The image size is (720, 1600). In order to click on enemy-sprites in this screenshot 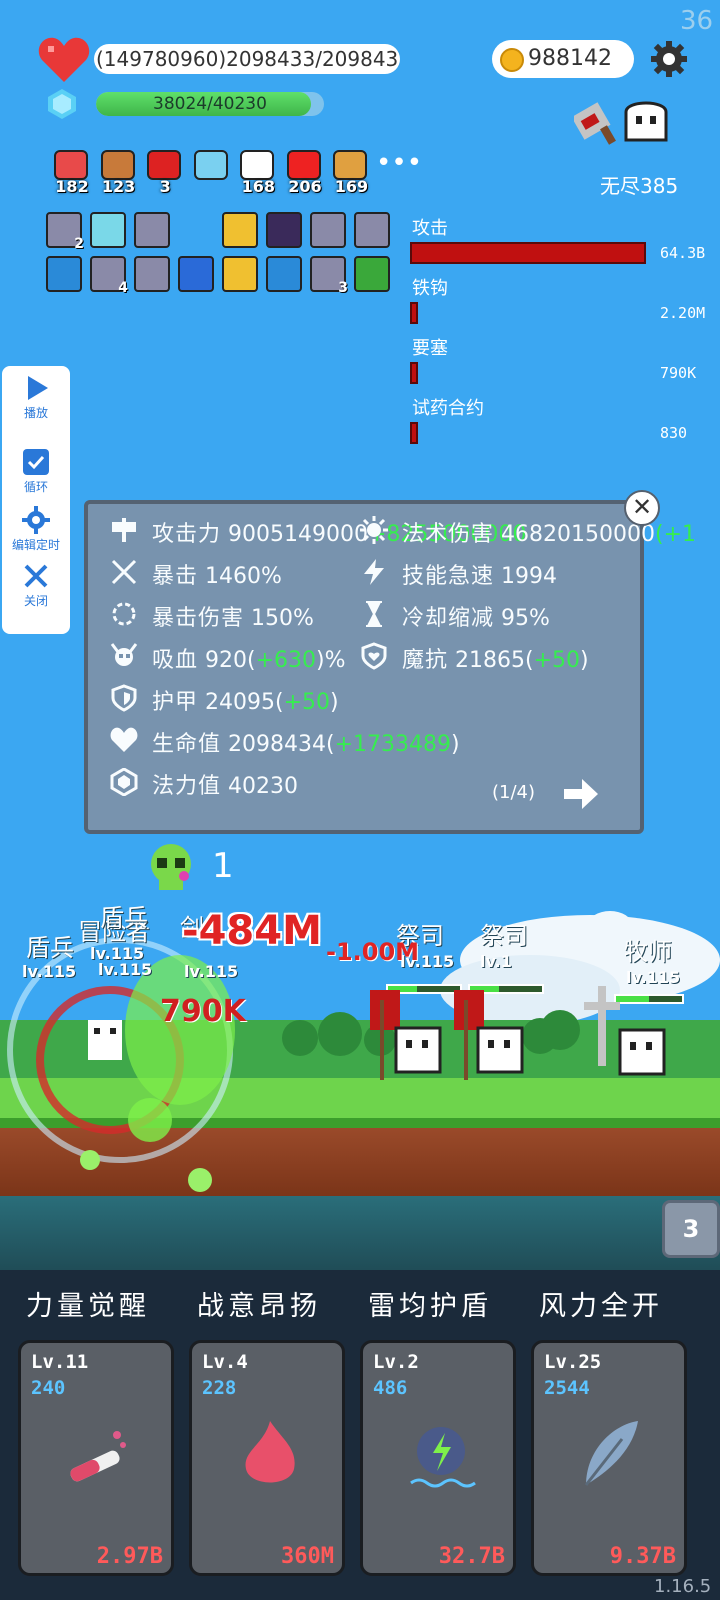, I will do `click(518, 1033)`.